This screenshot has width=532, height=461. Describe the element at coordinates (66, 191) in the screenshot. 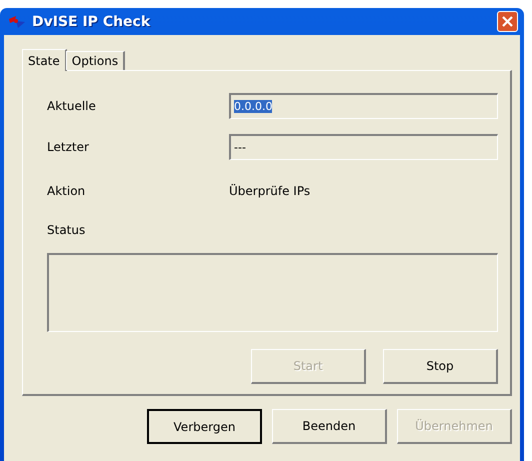

I see `field-label: Aktion` at that location.